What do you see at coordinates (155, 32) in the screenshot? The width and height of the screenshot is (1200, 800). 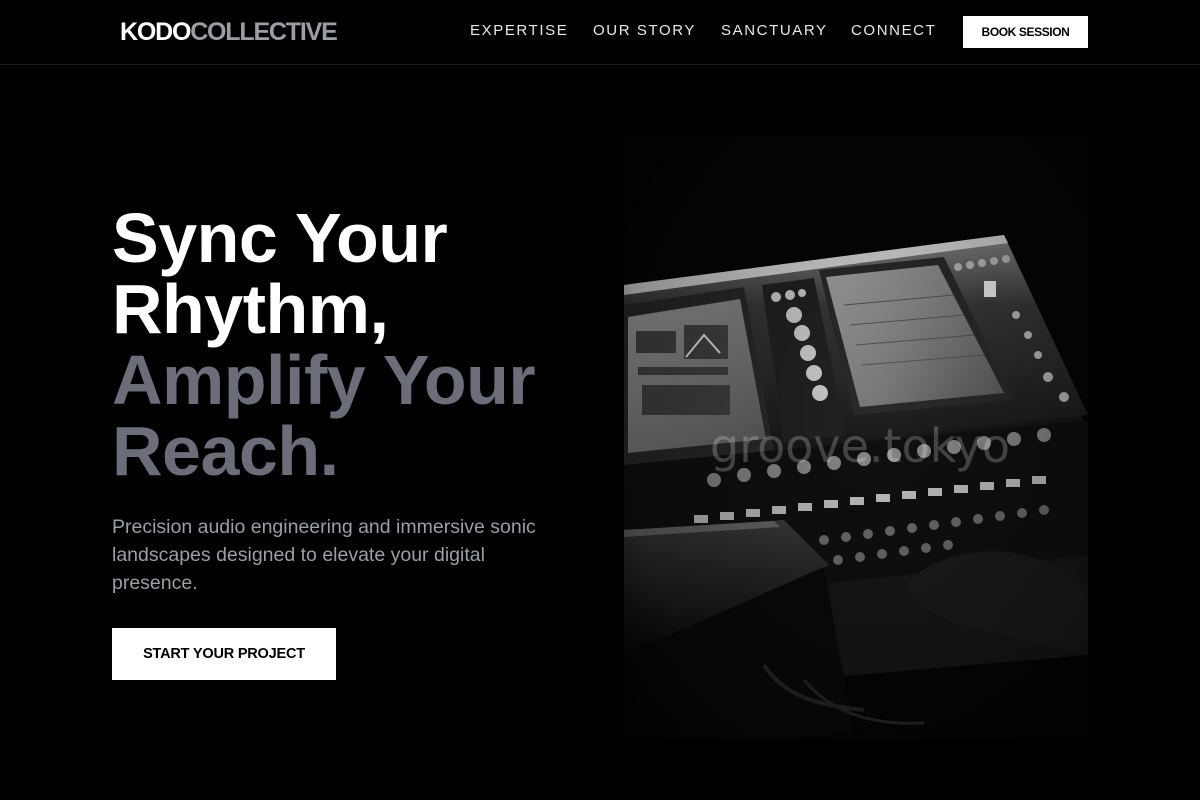 I see `logo-part-kodo: KODO` at bounding box center [155, 32].